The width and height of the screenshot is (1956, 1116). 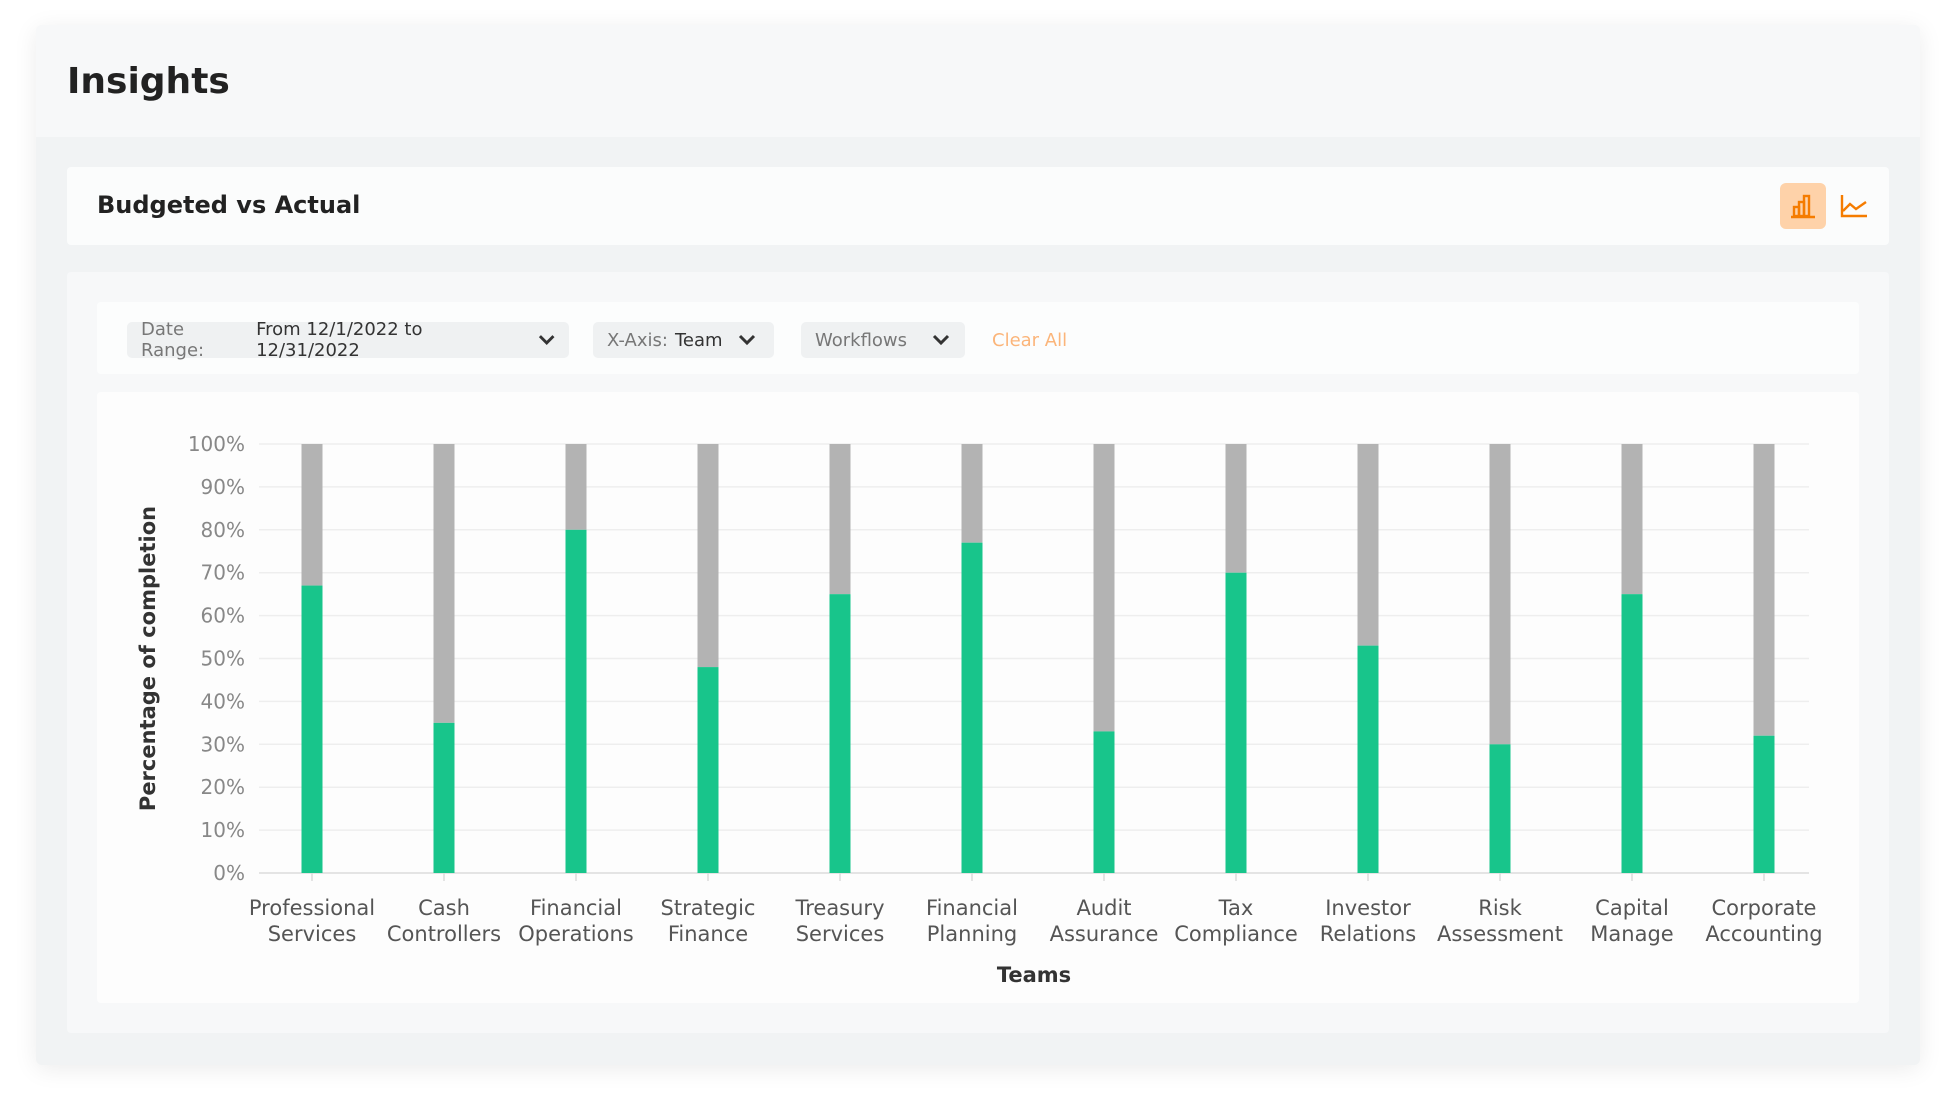 I want to click on x-tick-label: Accounting, so click(x=1763, y=934).